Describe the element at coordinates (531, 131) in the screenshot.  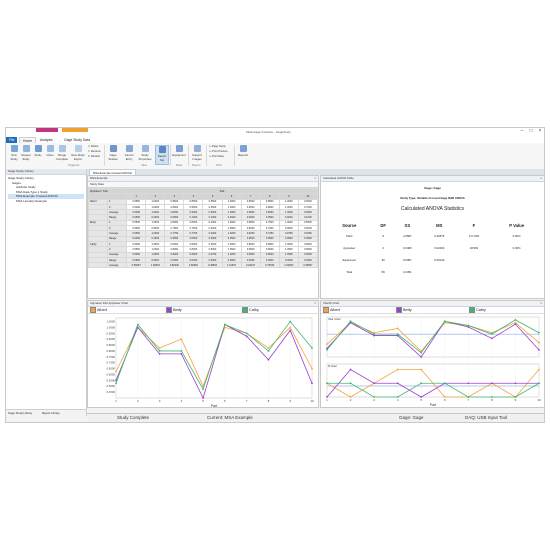
I see `maximize-icon: □` at that location.